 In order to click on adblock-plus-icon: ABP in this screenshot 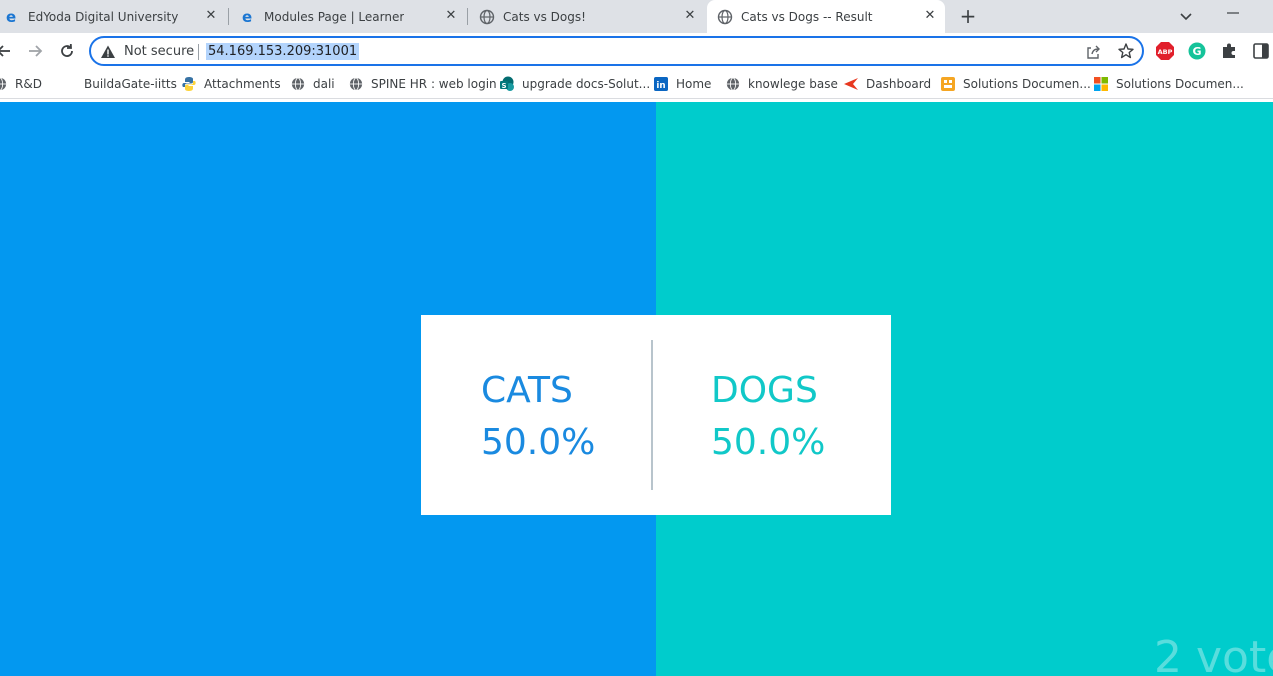, I will do `click(1165, 51)`.